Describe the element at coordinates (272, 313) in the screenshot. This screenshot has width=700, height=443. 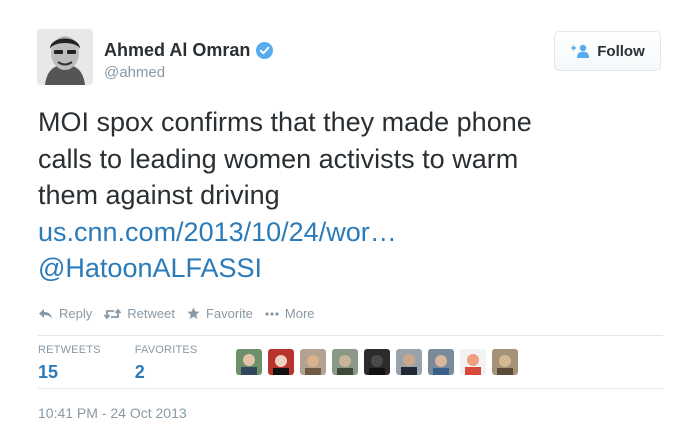
I see `more-dots-icon` at that location.